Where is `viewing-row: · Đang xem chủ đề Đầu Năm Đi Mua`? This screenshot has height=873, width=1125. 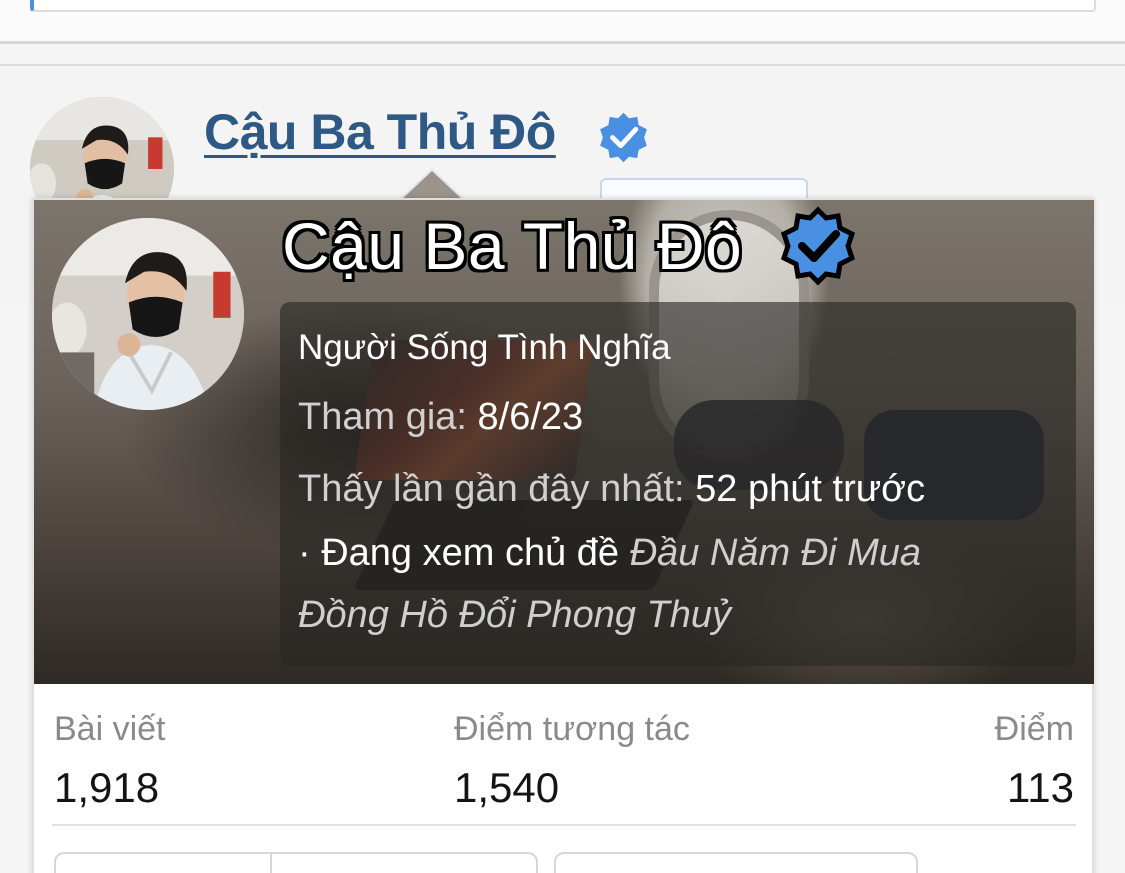 viewing-row: · Đang xem chủ đề Đầu Năm Đi Mua is located at coordinates (609, 553).